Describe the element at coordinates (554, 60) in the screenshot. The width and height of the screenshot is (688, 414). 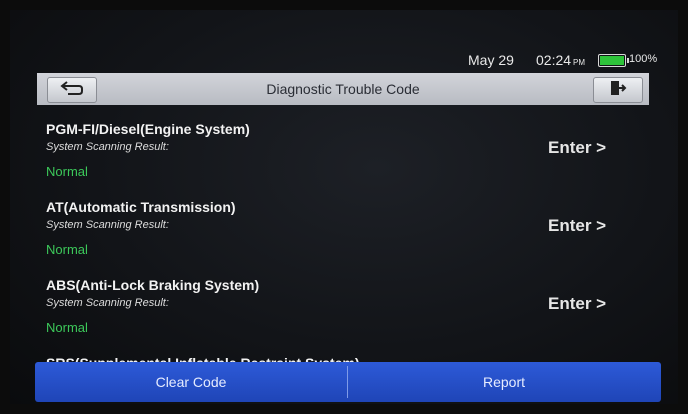
I see `status-time-value: 02:24` at that location.